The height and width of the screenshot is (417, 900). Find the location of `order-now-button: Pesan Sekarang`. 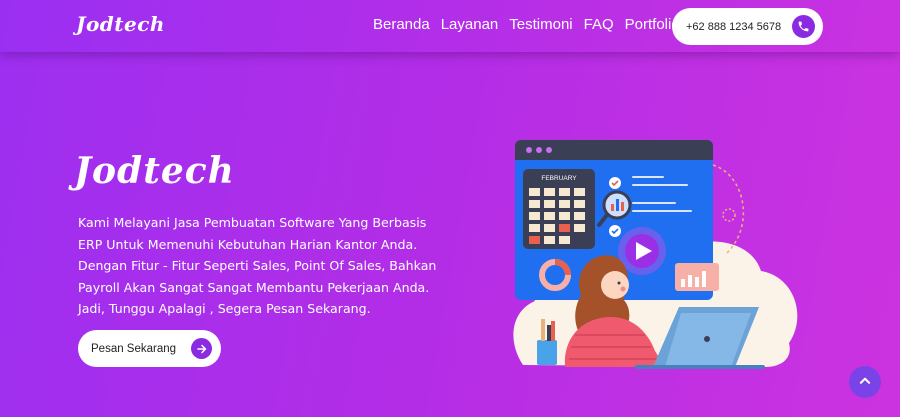

order-now-button: Pesan Sekarang is located at coordinates (149, 348).